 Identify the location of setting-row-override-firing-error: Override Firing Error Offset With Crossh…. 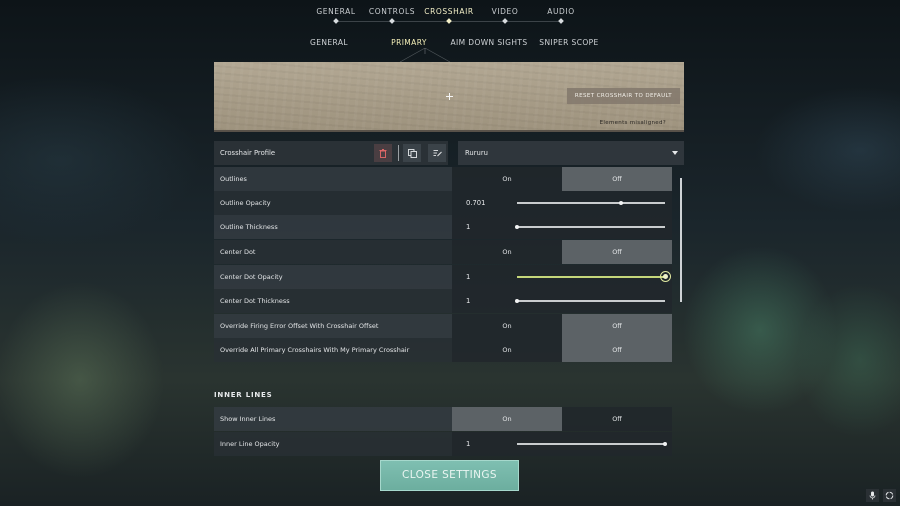
(443, 326).